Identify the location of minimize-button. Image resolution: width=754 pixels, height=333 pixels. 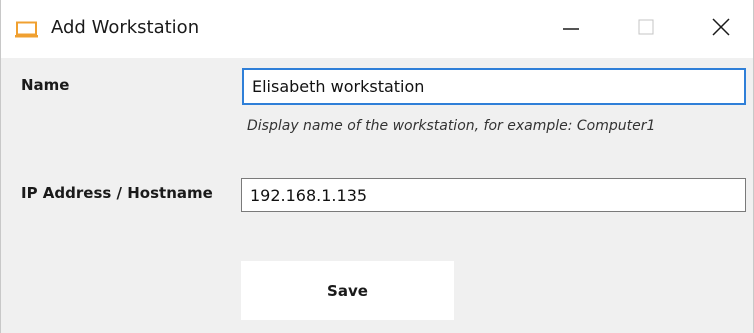
(571, 29).